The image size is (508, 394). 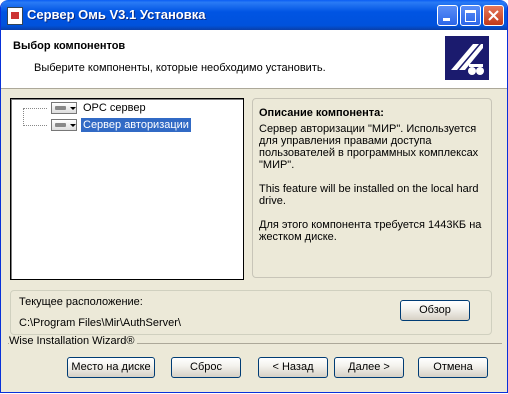 What do you see at coordinates (447, 15) in the screenshot?
I see `minimize-button` at bounding box center [447, 15].